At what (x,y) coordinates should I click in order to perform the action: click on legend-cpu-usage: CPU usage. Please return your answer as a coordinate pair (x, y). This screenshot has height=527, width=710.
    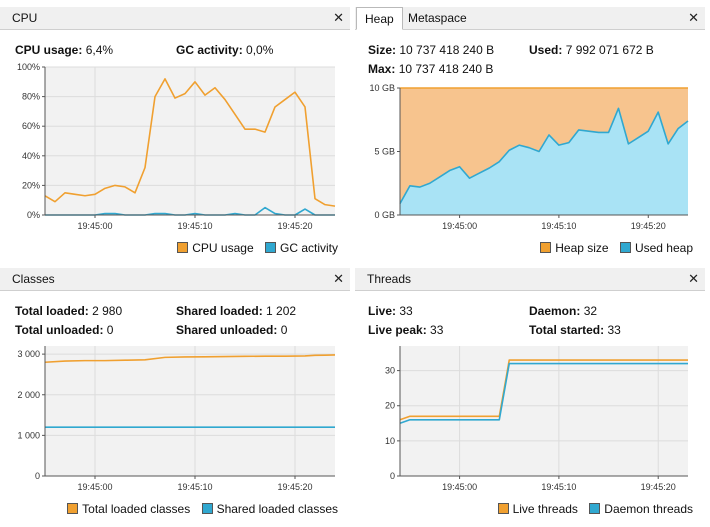
    Looking at the image, I should click on (215, 248).